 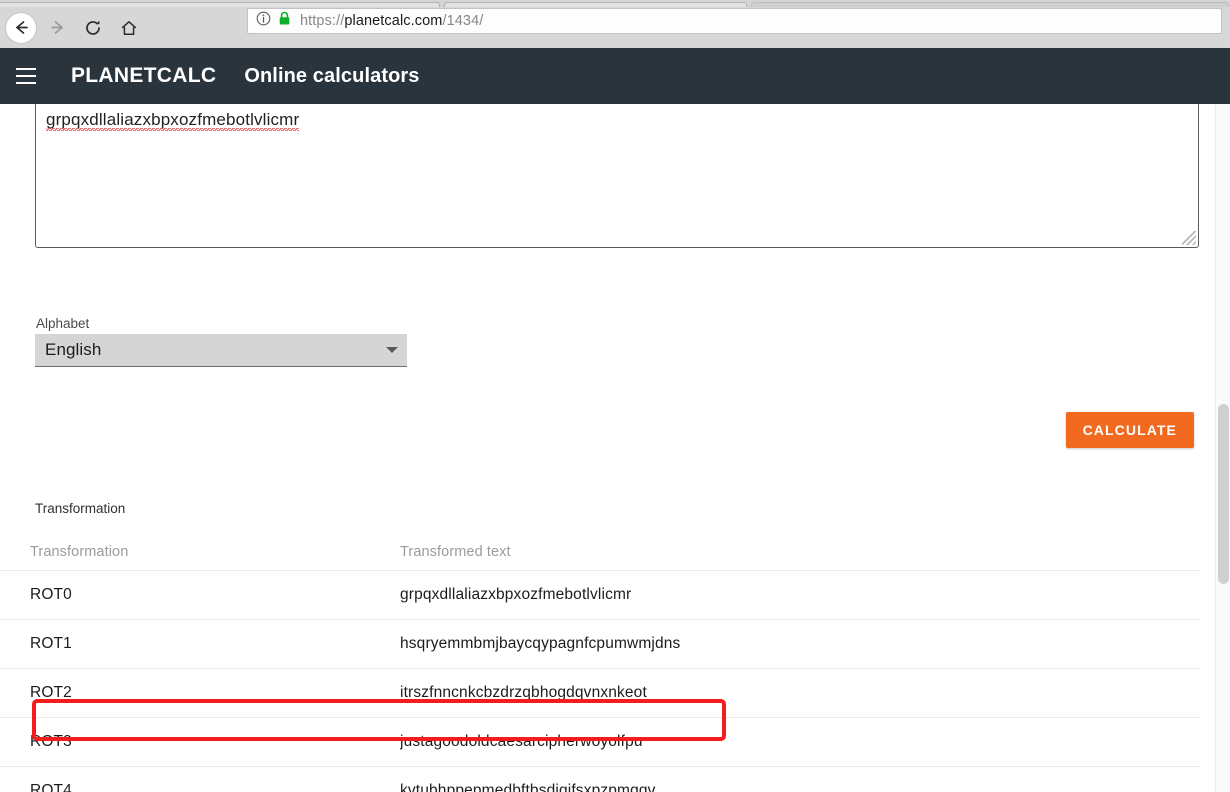 I want to click on info-icon, so click(x=263, y=21).